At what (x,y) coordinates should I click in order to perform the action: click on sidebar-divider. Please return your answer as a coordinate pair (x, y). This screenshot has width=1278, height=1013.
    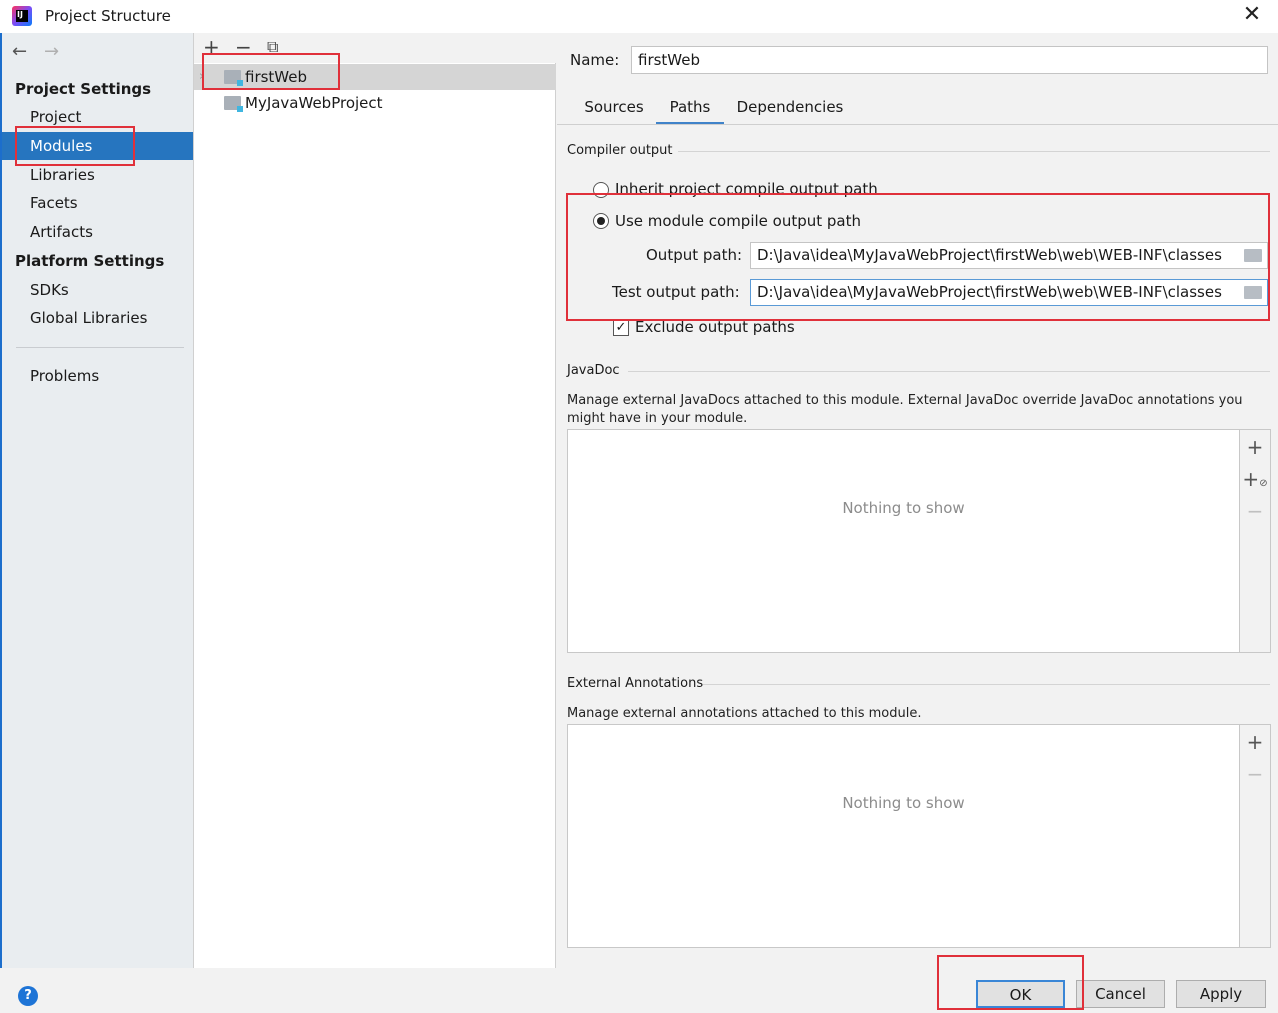
    Looking at the image, I should click on (100, 347).